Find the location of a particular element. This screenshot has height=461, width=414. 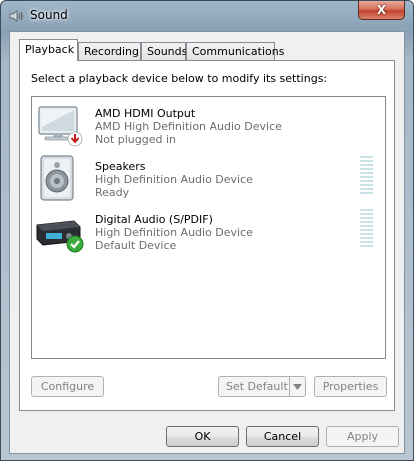

close-button: X is located at coordinates (381, 10).